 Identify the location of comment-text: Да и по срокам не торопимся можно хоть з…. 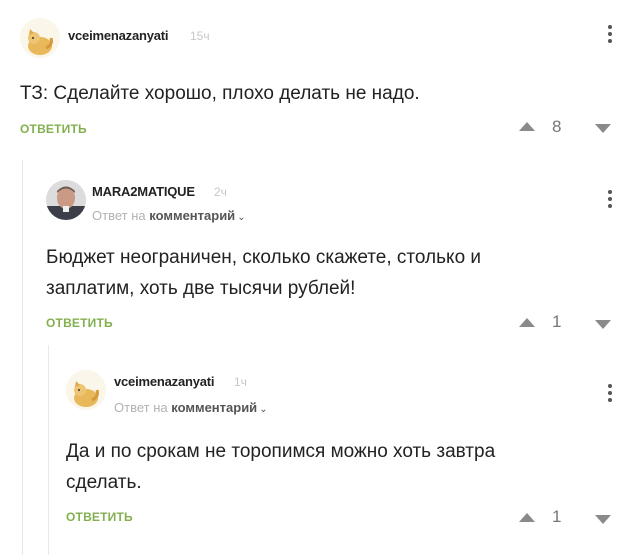
(280, 467).